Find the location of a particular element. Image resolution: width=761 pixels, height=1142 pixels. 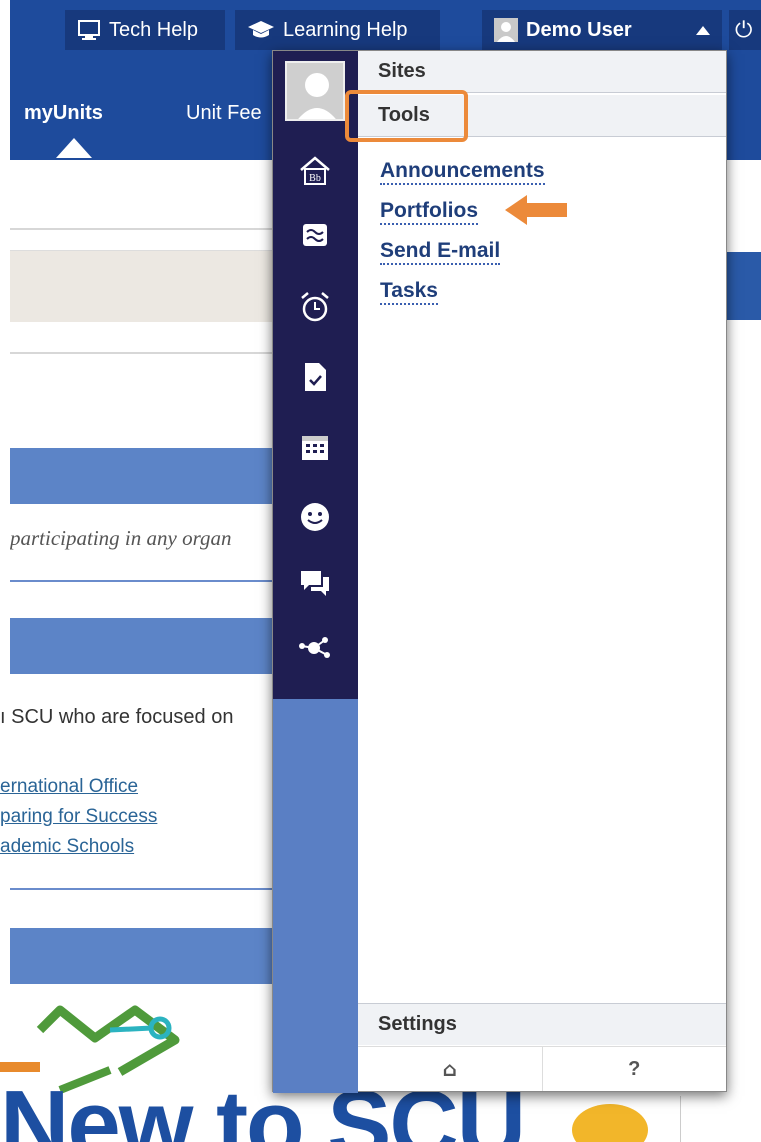

tab-myunits: myUnits is located at coordinates (63, 113).